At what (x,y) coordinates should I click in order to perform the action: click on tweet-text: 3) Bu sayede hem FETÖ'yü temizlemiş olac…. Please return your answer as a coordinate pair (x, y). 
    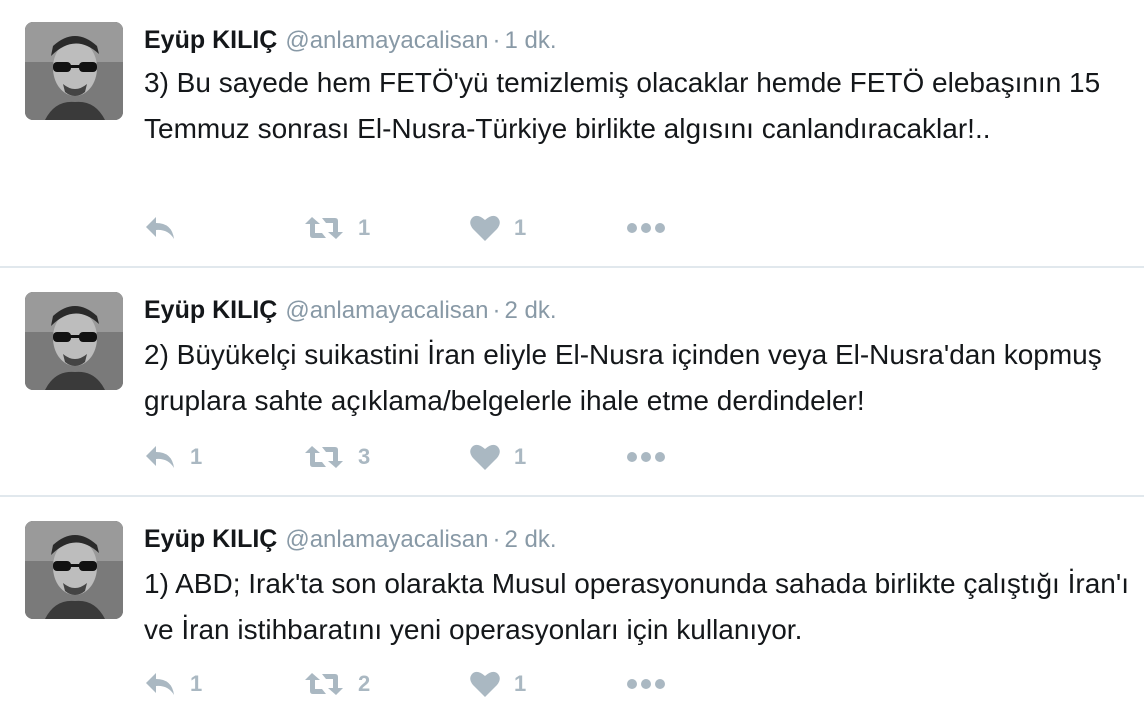
    Looking at the image, I should click on (622, 105).